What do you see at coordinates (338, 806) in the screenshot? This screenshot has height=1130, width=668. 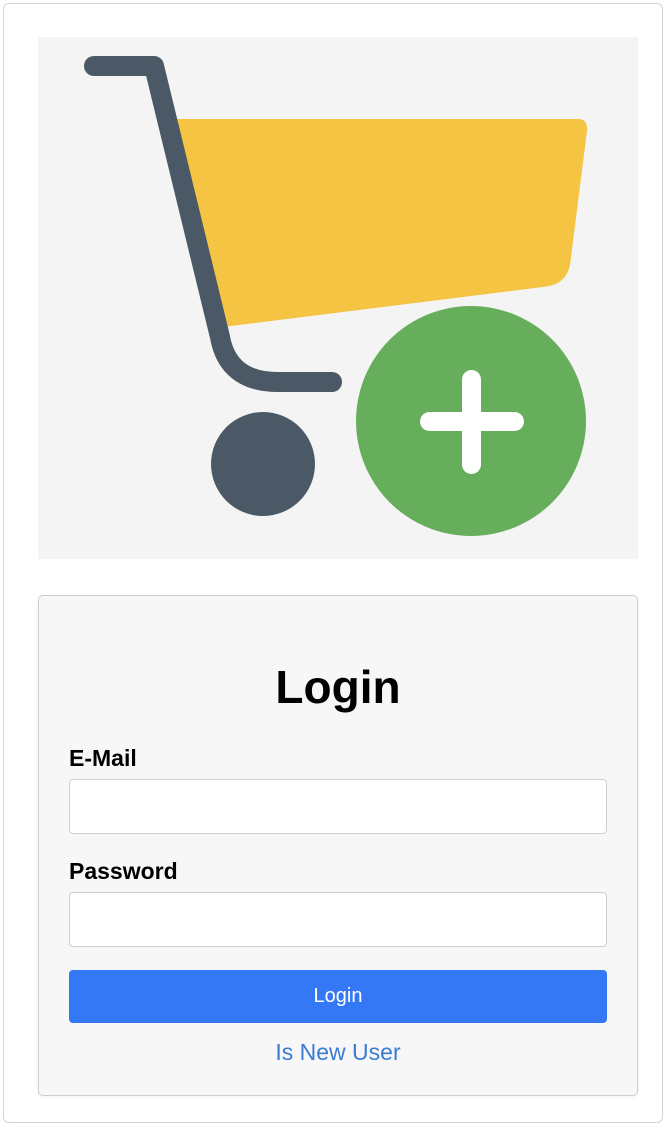 I see `email-field` at bounding box center [338, 806].